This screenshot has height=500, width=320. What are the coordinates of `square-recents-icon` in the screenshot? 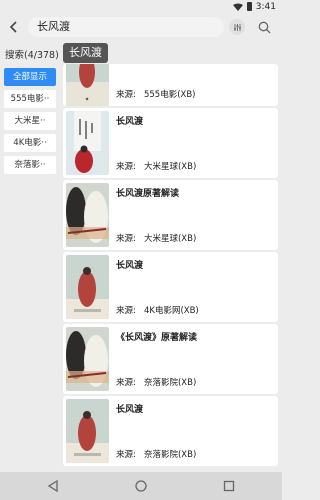 It's located at (229, 486).